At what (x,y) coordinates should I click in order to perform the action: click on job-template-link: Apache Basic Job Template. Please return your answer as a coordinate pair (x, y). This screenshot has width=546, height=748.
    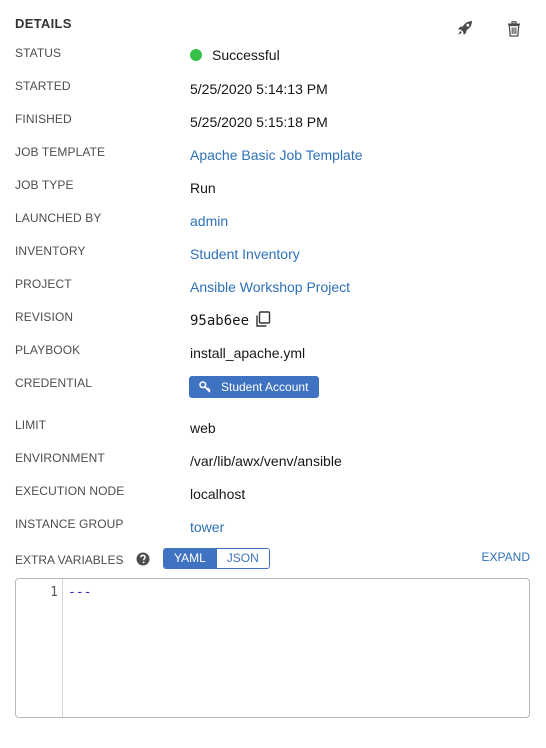
    Looking at the image, I should click on (276, 155).